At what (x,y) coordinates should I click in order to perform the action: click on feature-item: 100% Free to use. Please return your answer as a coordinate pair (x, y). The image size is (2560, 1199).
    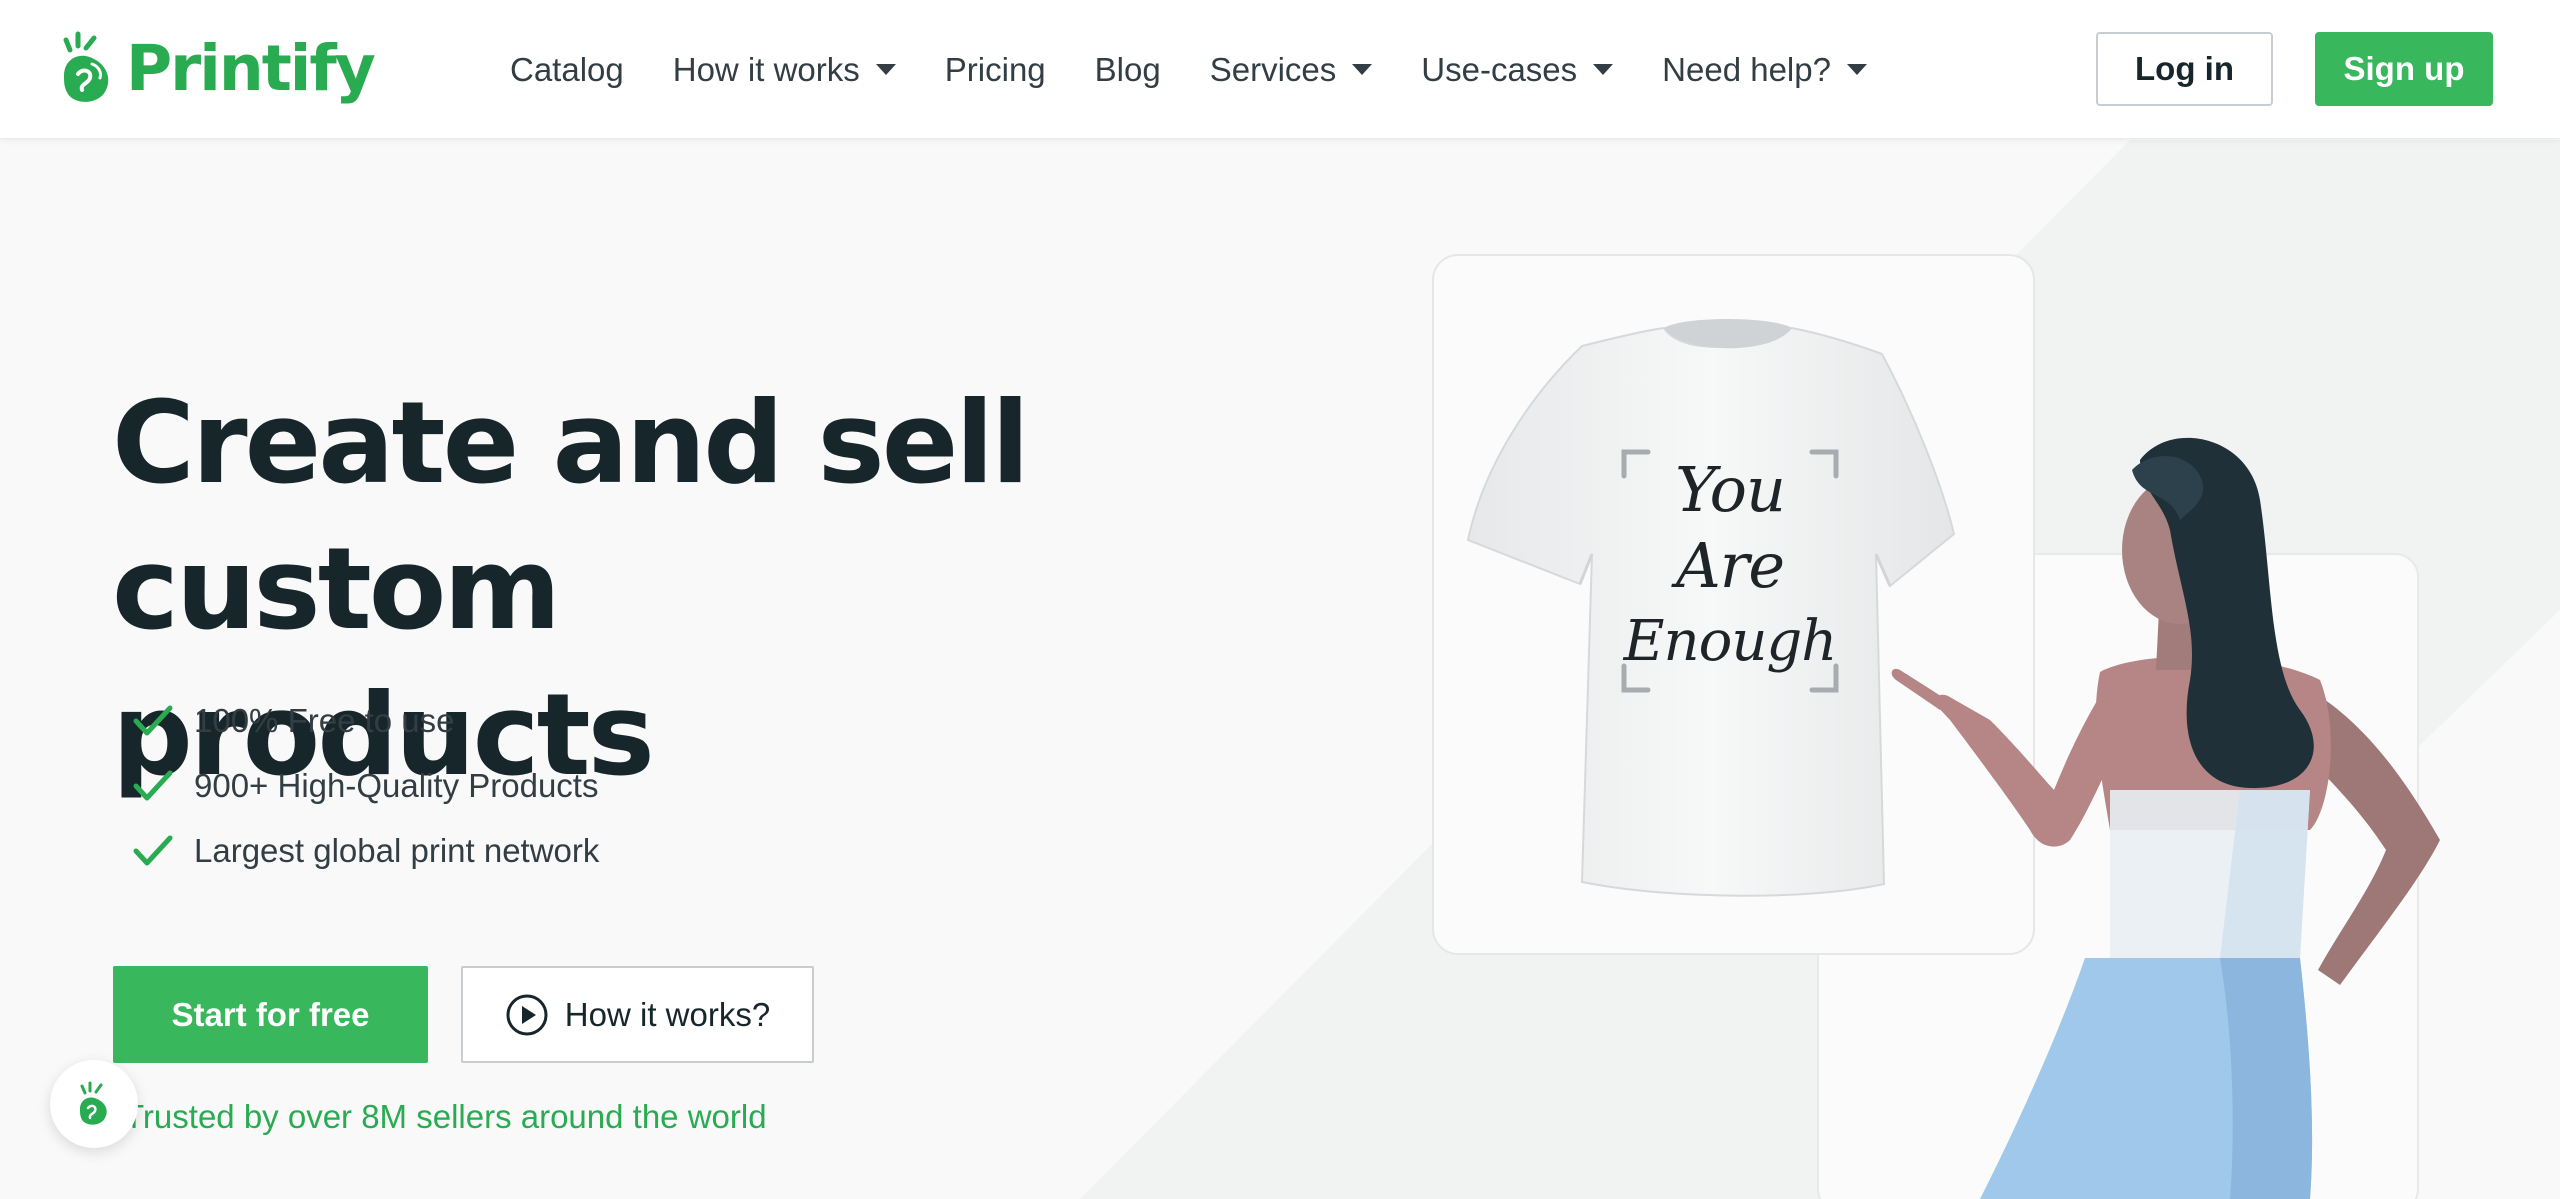
    Looking at the image, I should click on (365, 720).